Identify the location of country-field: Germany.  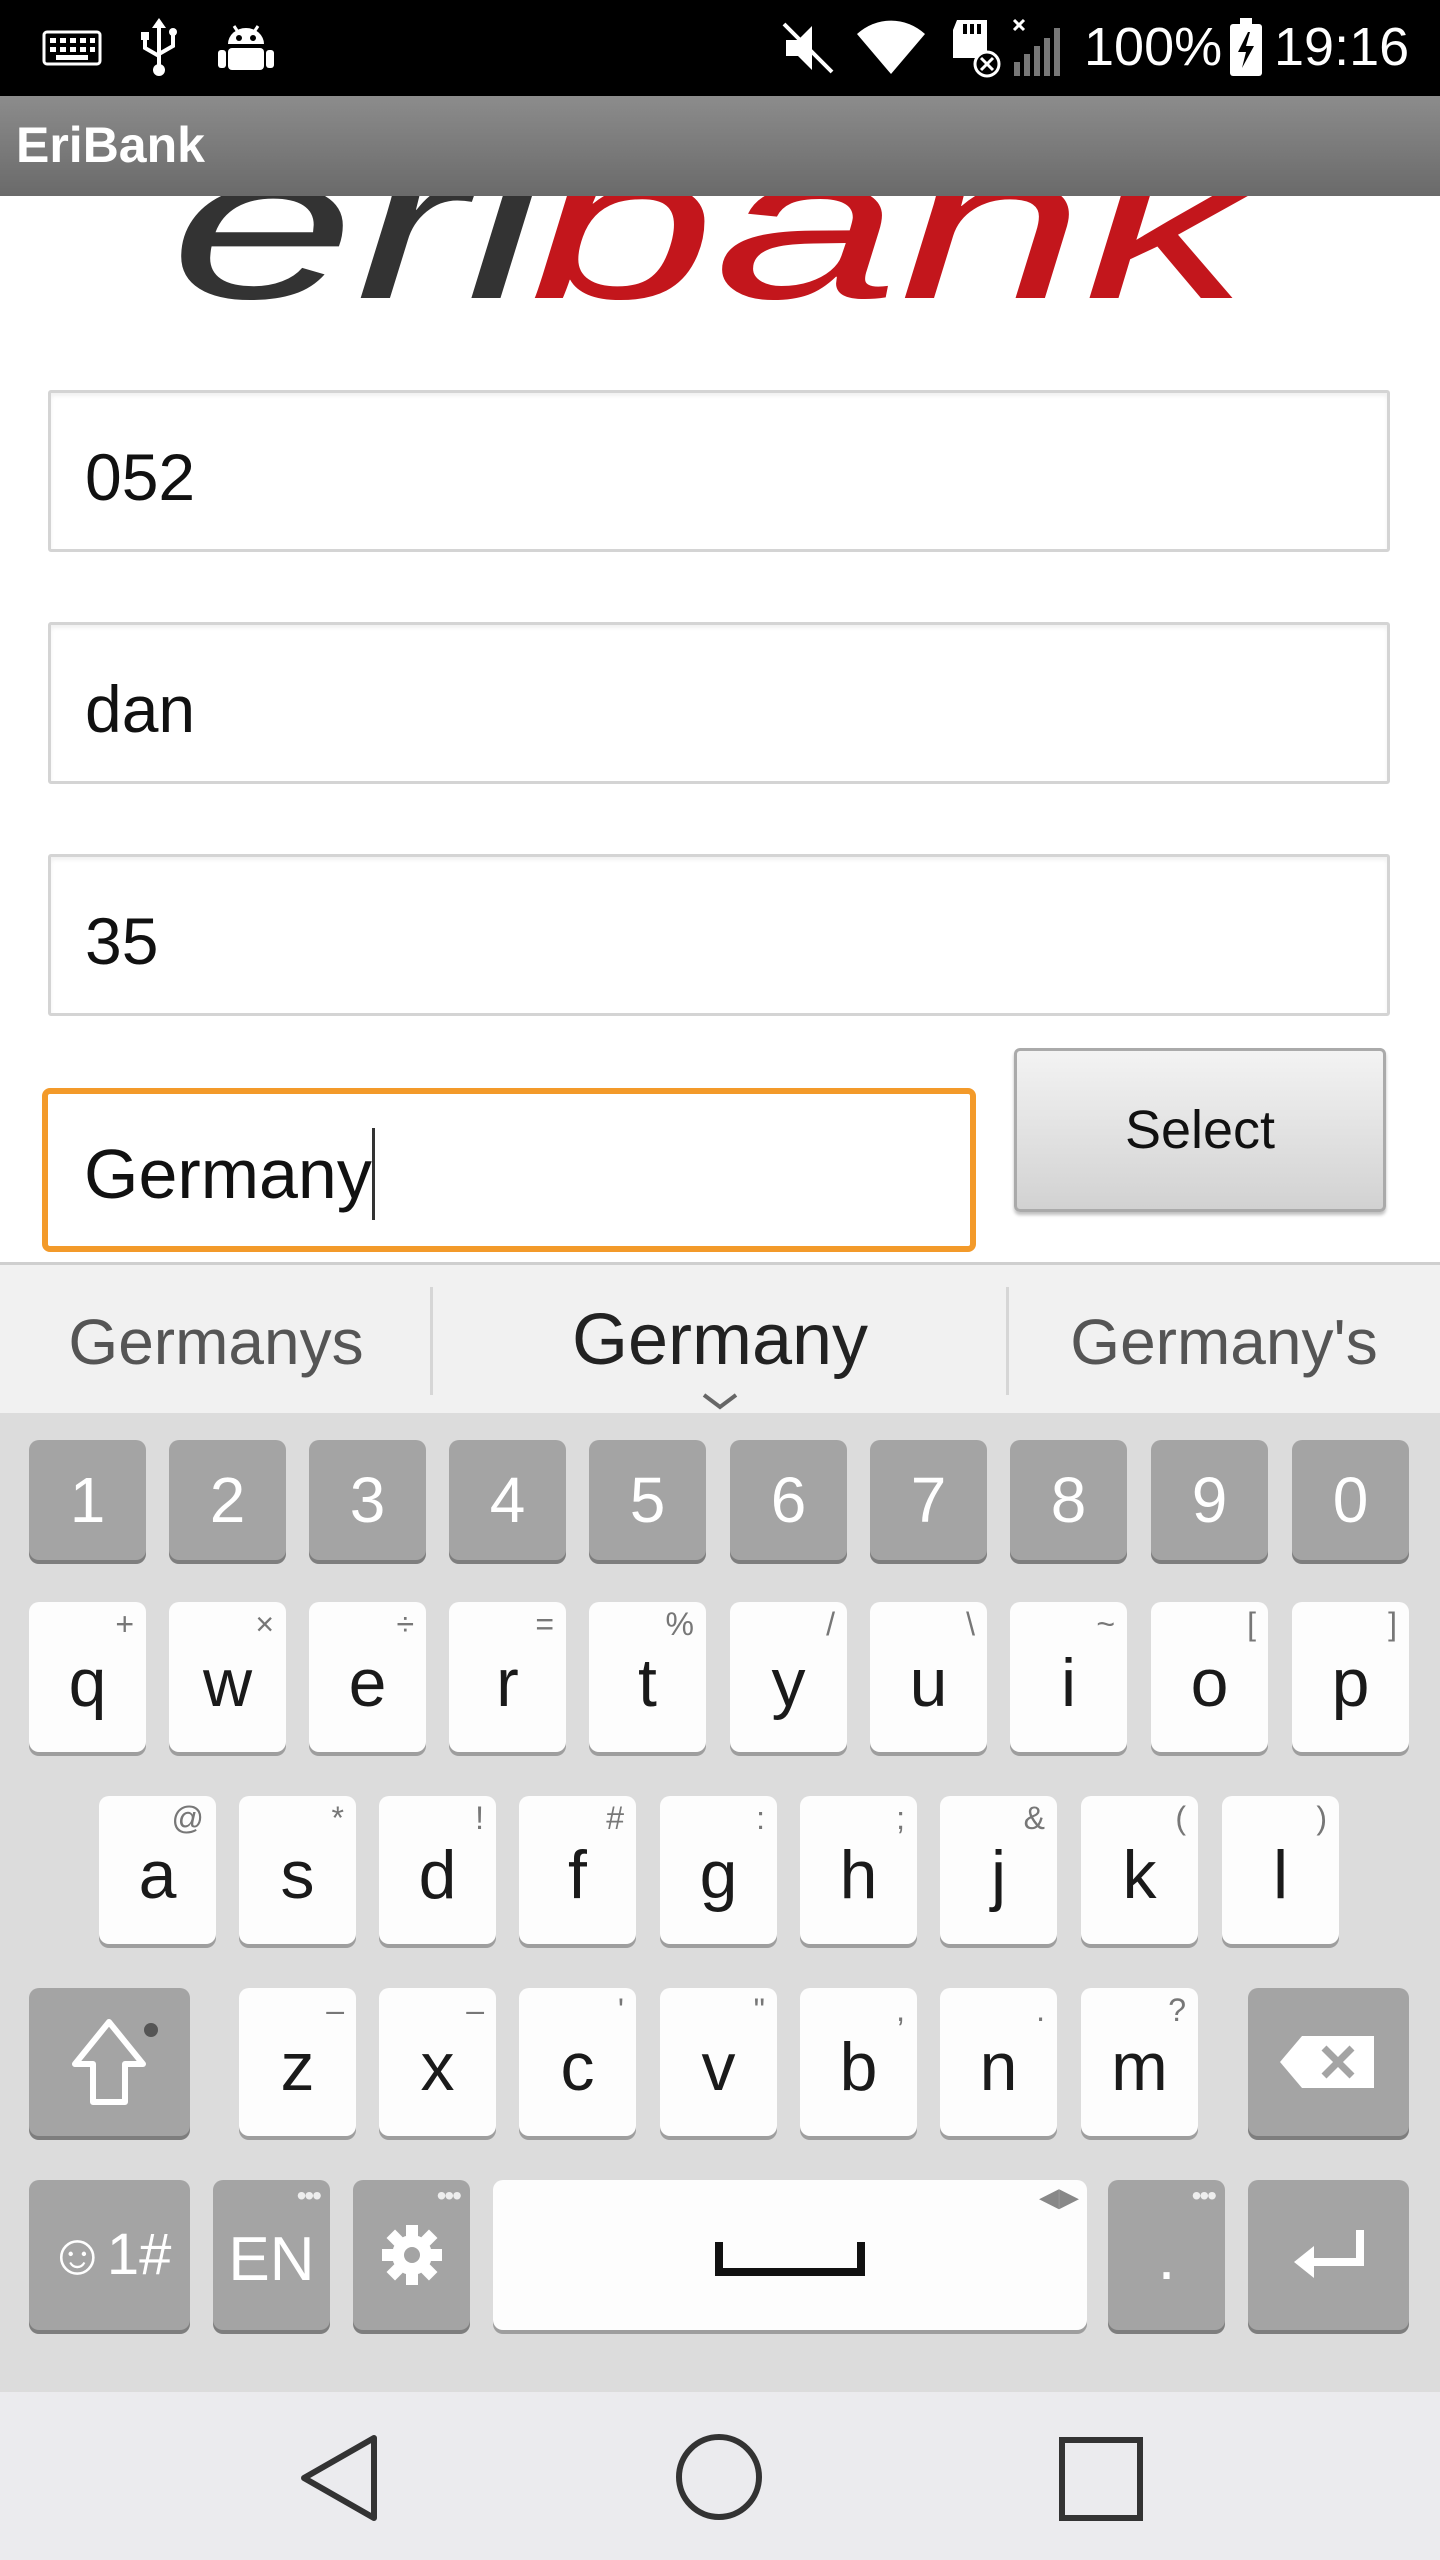
(509, 1170).